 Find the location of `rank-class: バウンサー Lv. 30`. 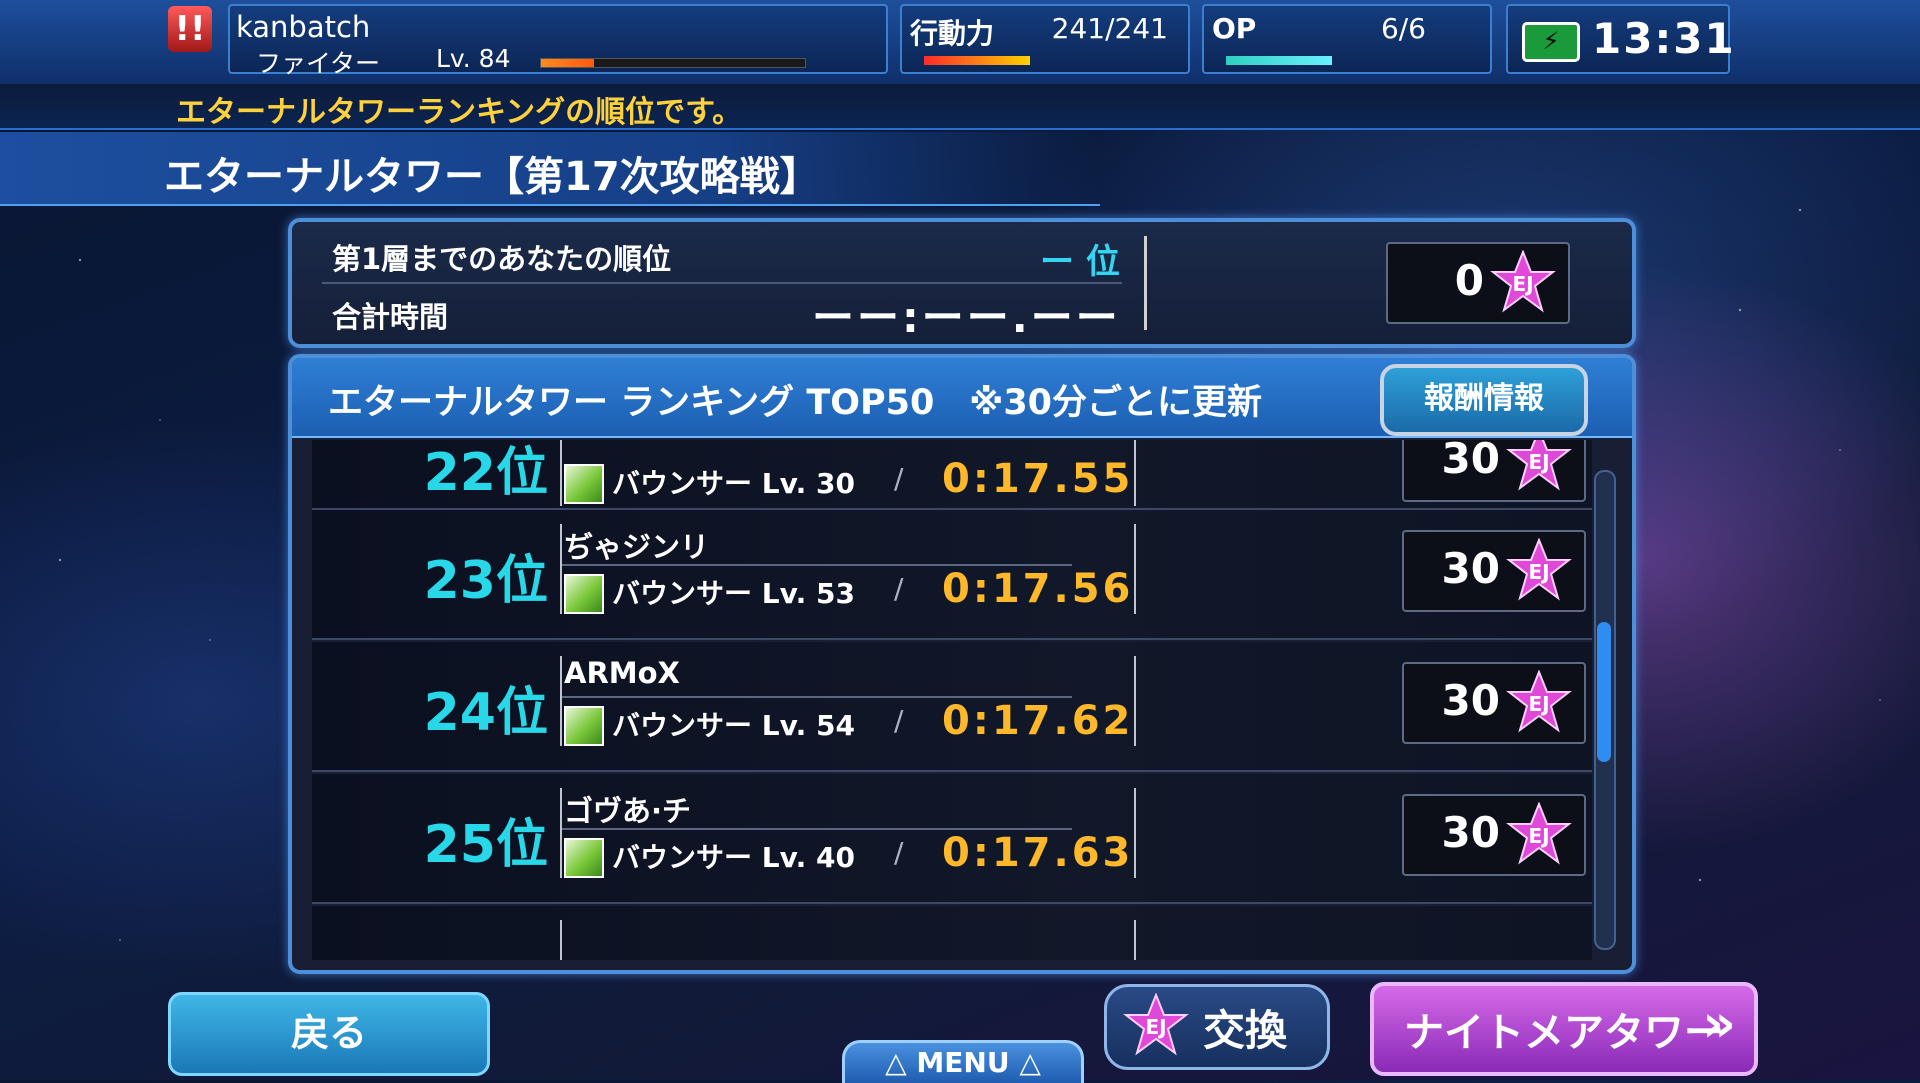

rank-class: バウンサー Lv. 30 is located at coordinates (733, 482).